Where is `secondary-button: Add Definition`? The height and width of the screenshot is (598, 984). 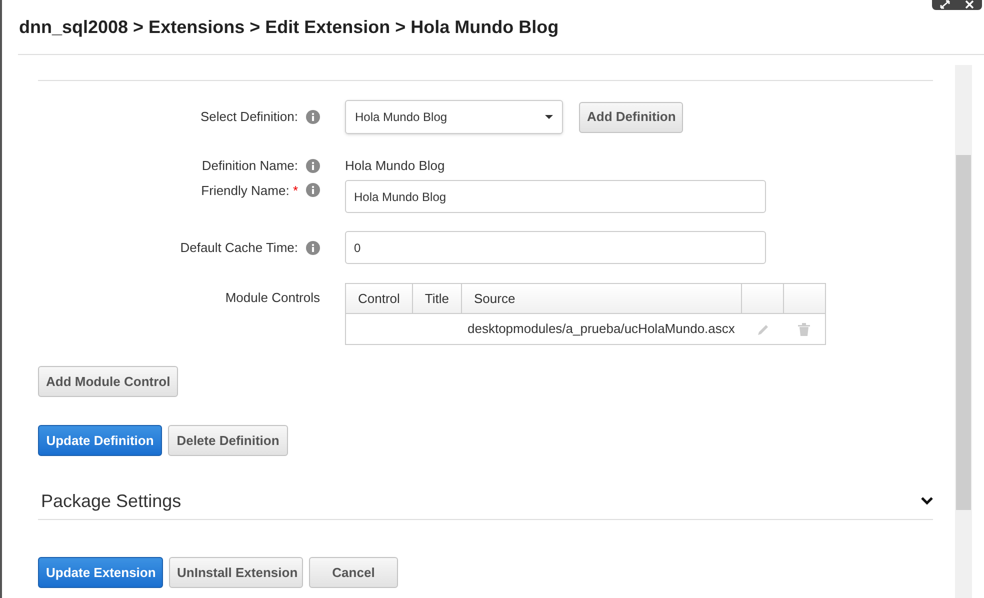 secondary-button: Add Definition is located at coordinates (631, 117).